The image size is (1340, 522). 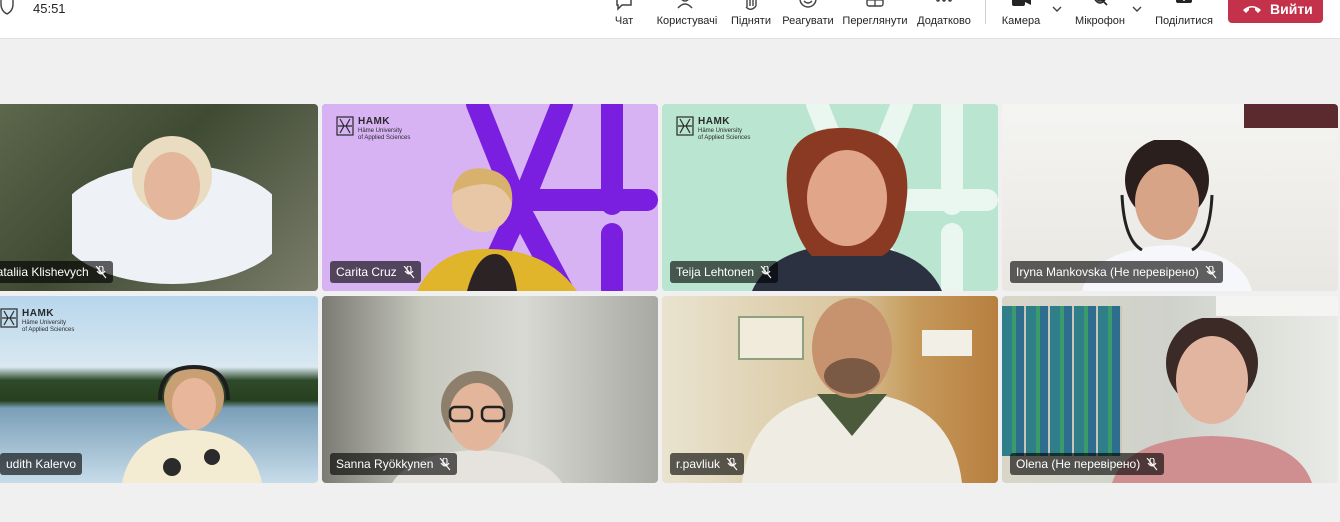 I want to click on phone-hangup-icon, so click(x=1252, y=9).